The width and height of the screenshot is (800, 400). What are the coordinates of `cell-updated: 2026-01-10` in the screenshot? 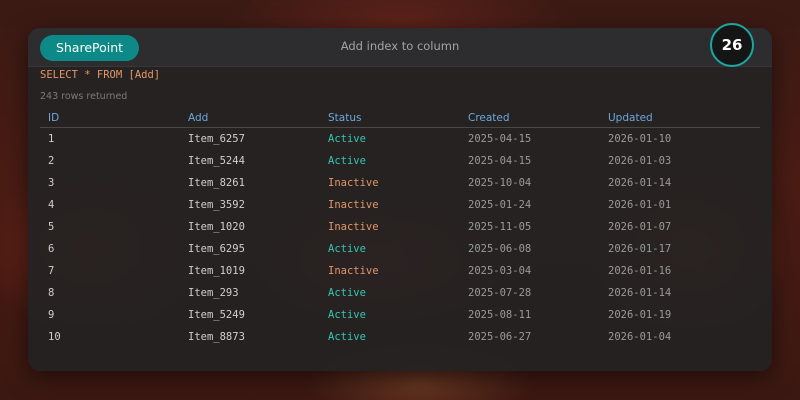 It's located at (640, 139).